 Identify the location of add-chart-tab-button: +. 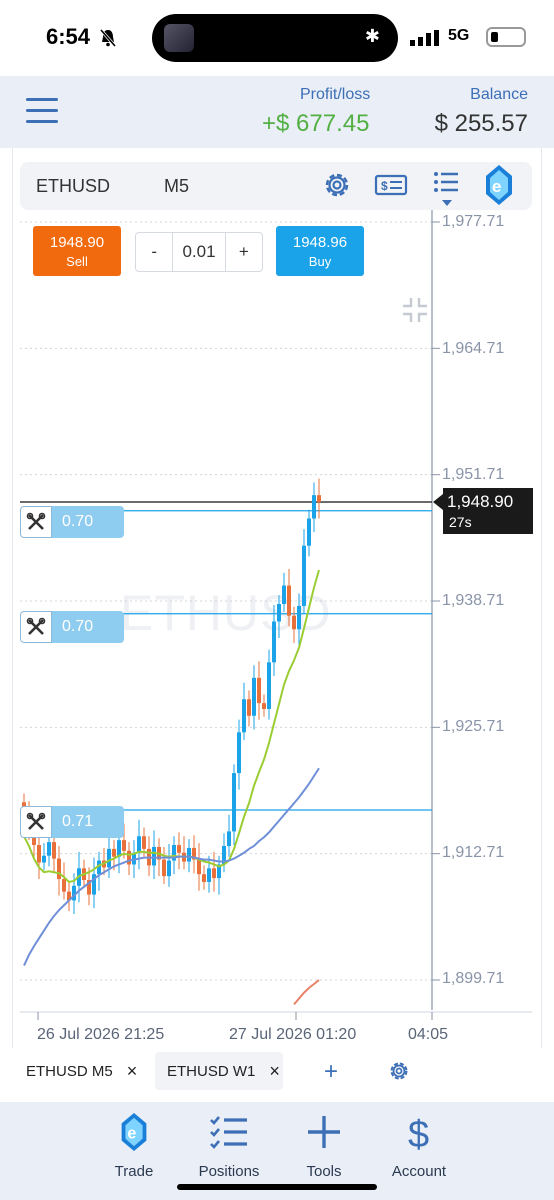
(331, 1072).